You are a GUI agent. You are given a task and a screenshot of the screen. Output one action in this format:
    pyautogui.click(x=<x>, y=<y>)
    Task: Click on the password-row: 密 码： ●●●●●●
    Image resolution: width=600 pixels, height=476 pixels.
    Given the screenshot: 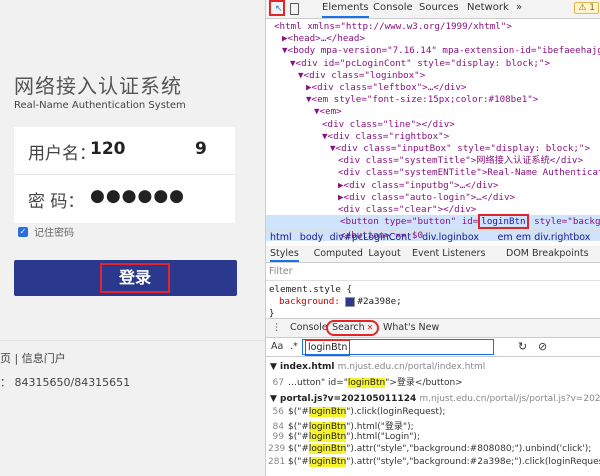 What is the action you would take?
    pyautogui.click(x=124, y=198)
    